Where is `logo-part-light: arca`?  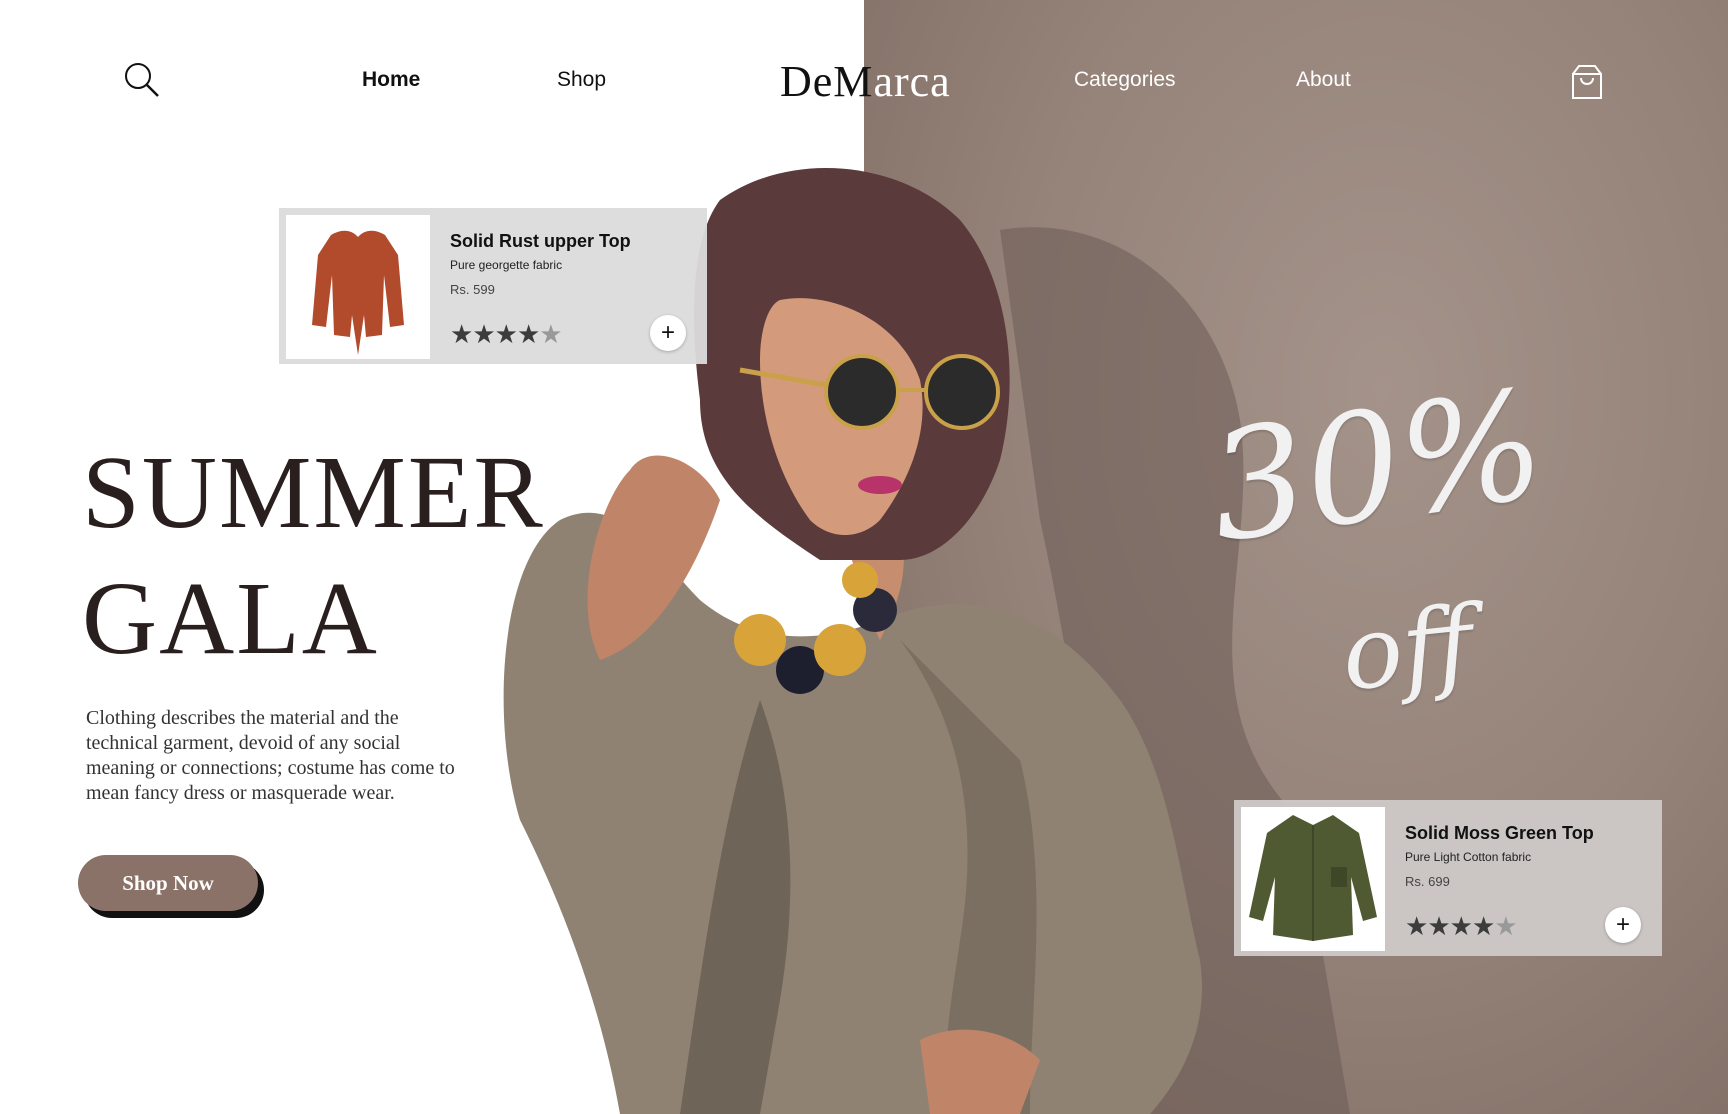
logo-part-light: arca is located at coordinates (912, 81).